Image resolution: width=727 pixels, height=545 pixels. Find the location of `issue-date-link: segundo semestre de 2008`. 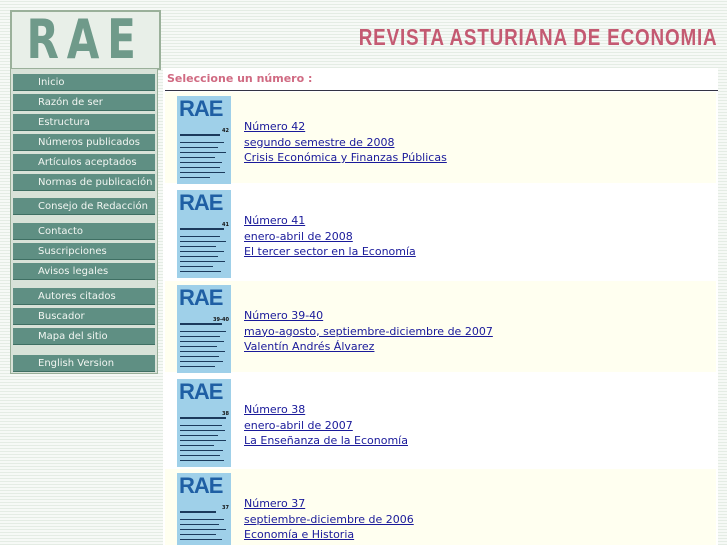

issue-date-link: segundo semestre de 2008 is located at coordinates (345, 143).